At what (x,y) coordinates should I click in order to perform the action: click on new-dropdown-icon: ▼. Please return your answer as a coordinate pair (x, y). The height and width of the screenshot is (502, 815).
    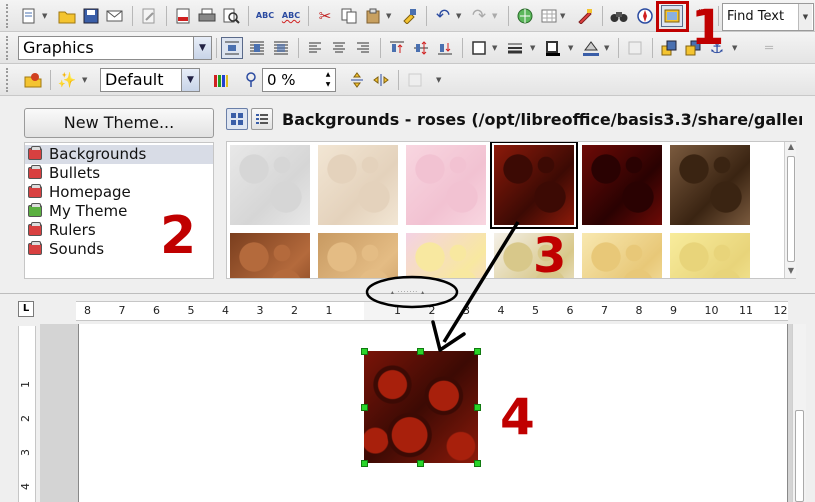
    Looking at the image, I should click on (44, 16).